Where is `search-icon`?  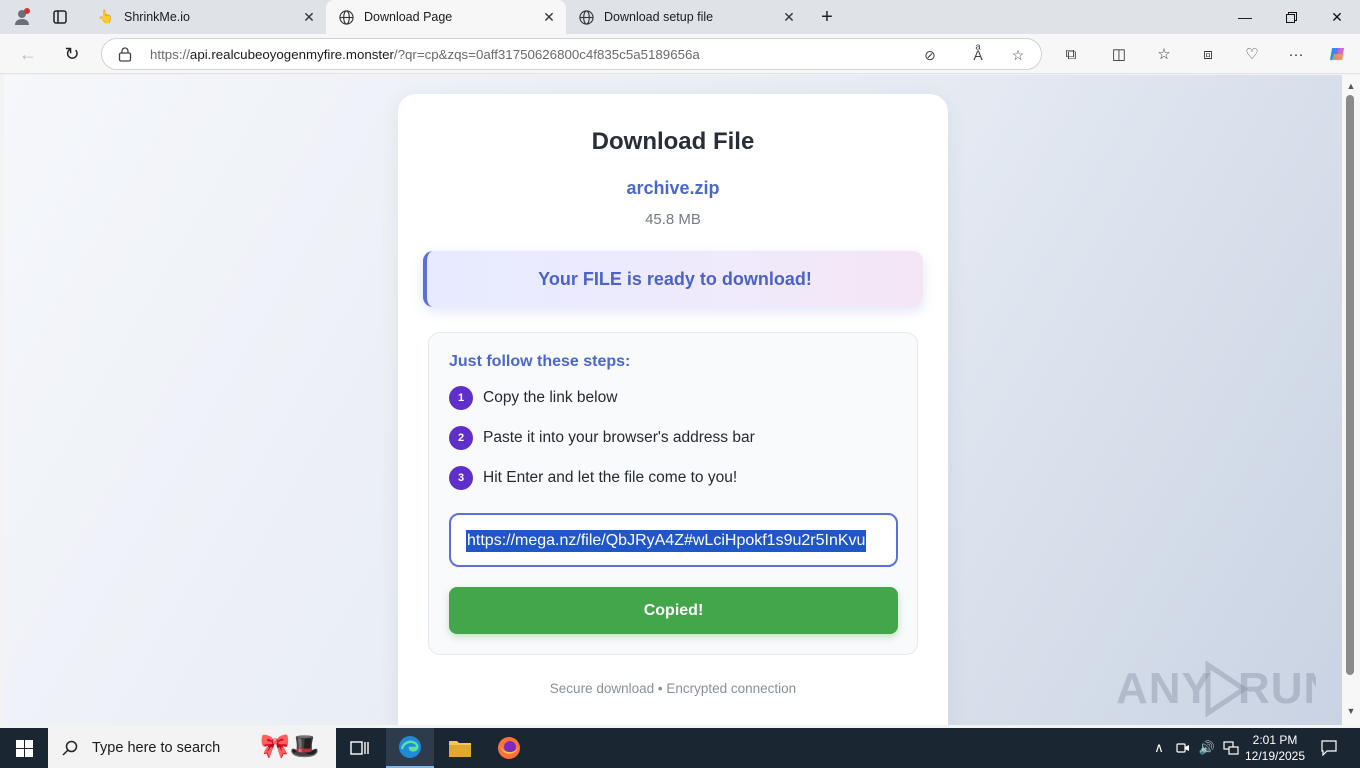 search-icon is located at coordinates (70, 748).